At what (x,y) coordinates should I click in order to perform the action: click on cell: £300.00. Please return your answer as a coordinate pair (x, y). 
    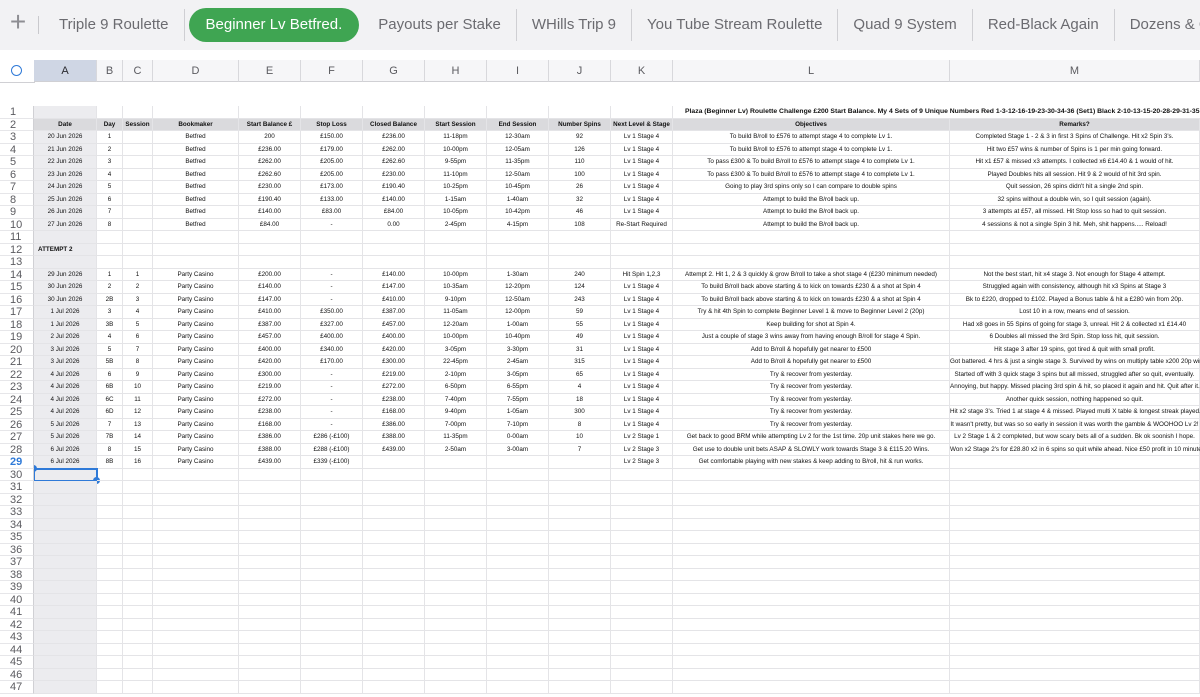
    Looking at the image, I should click on (394, 362).